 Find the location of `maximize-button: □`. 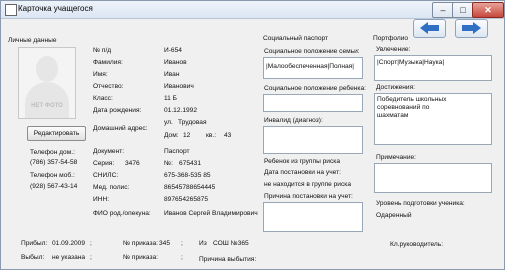

maximize-button: □ is located at coordinates (463, 10).